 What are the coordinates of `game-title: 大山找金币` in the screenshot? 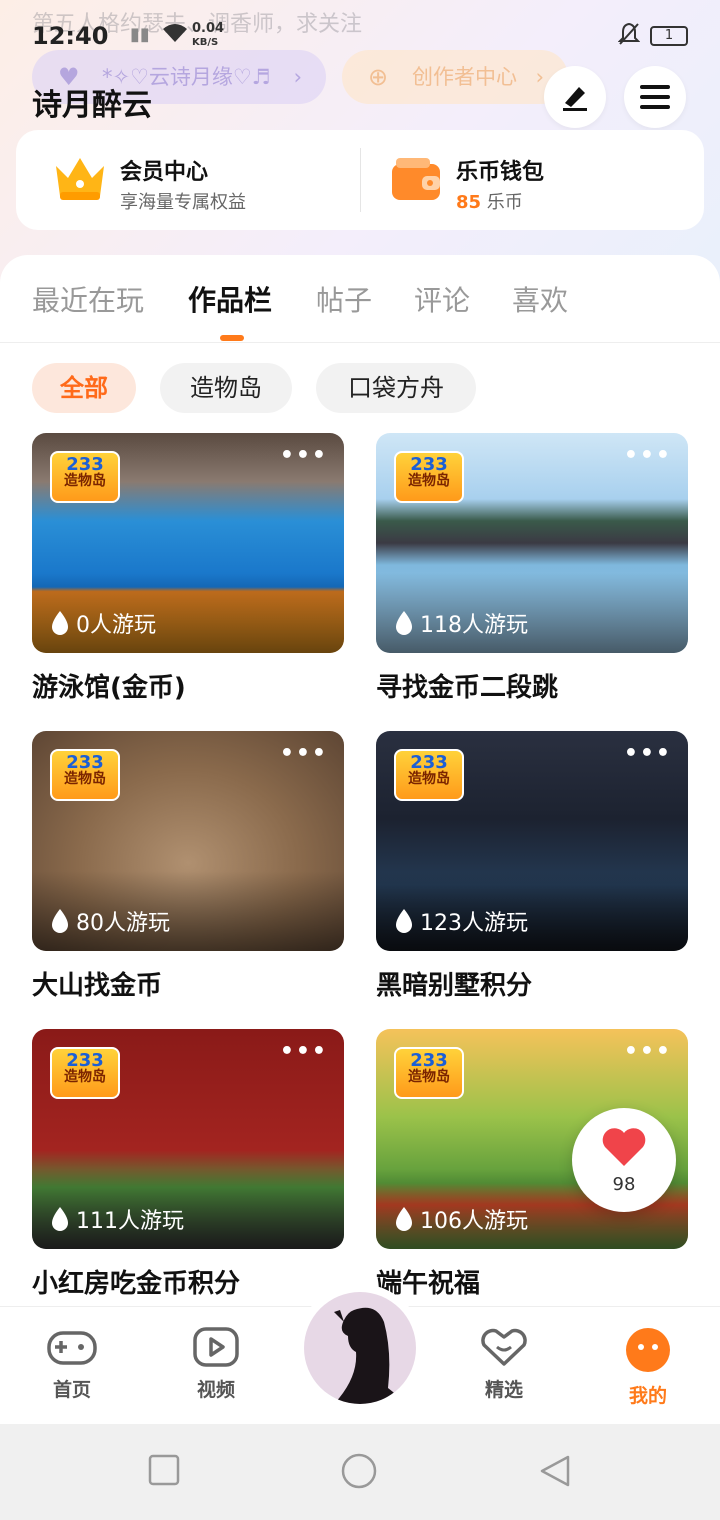 It's located at (97, 986).